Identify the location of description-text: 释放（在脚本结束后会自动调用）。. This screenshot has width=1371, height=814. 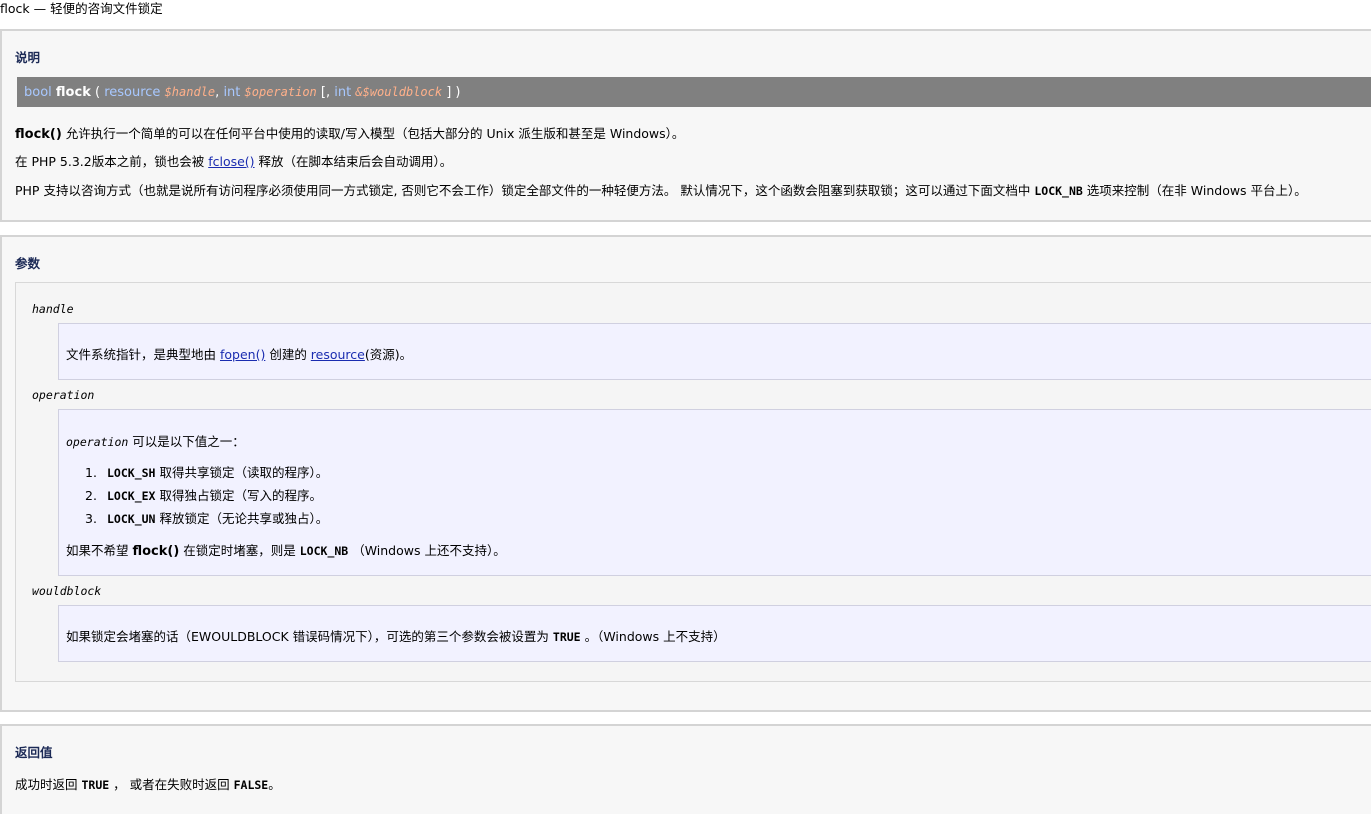
(353, 161).